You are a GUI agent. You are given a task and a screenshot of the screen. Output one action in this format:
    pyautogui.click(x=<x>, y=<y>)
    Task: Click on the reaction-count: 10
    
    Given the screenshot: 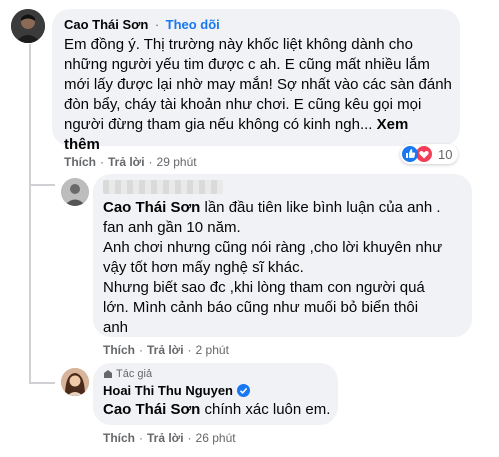 What is the action you would take?
    pyautogui.click(x=445, y=154)
    